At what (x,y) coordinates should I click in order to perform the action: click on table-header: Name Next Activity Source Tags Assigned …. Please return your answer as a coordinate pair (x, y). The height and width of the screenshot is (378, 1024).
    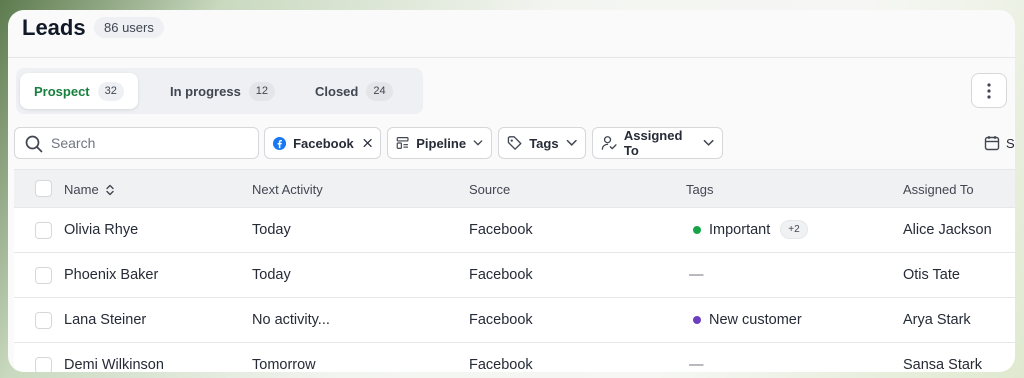
    Looking at the image, I should click on (514, 188).